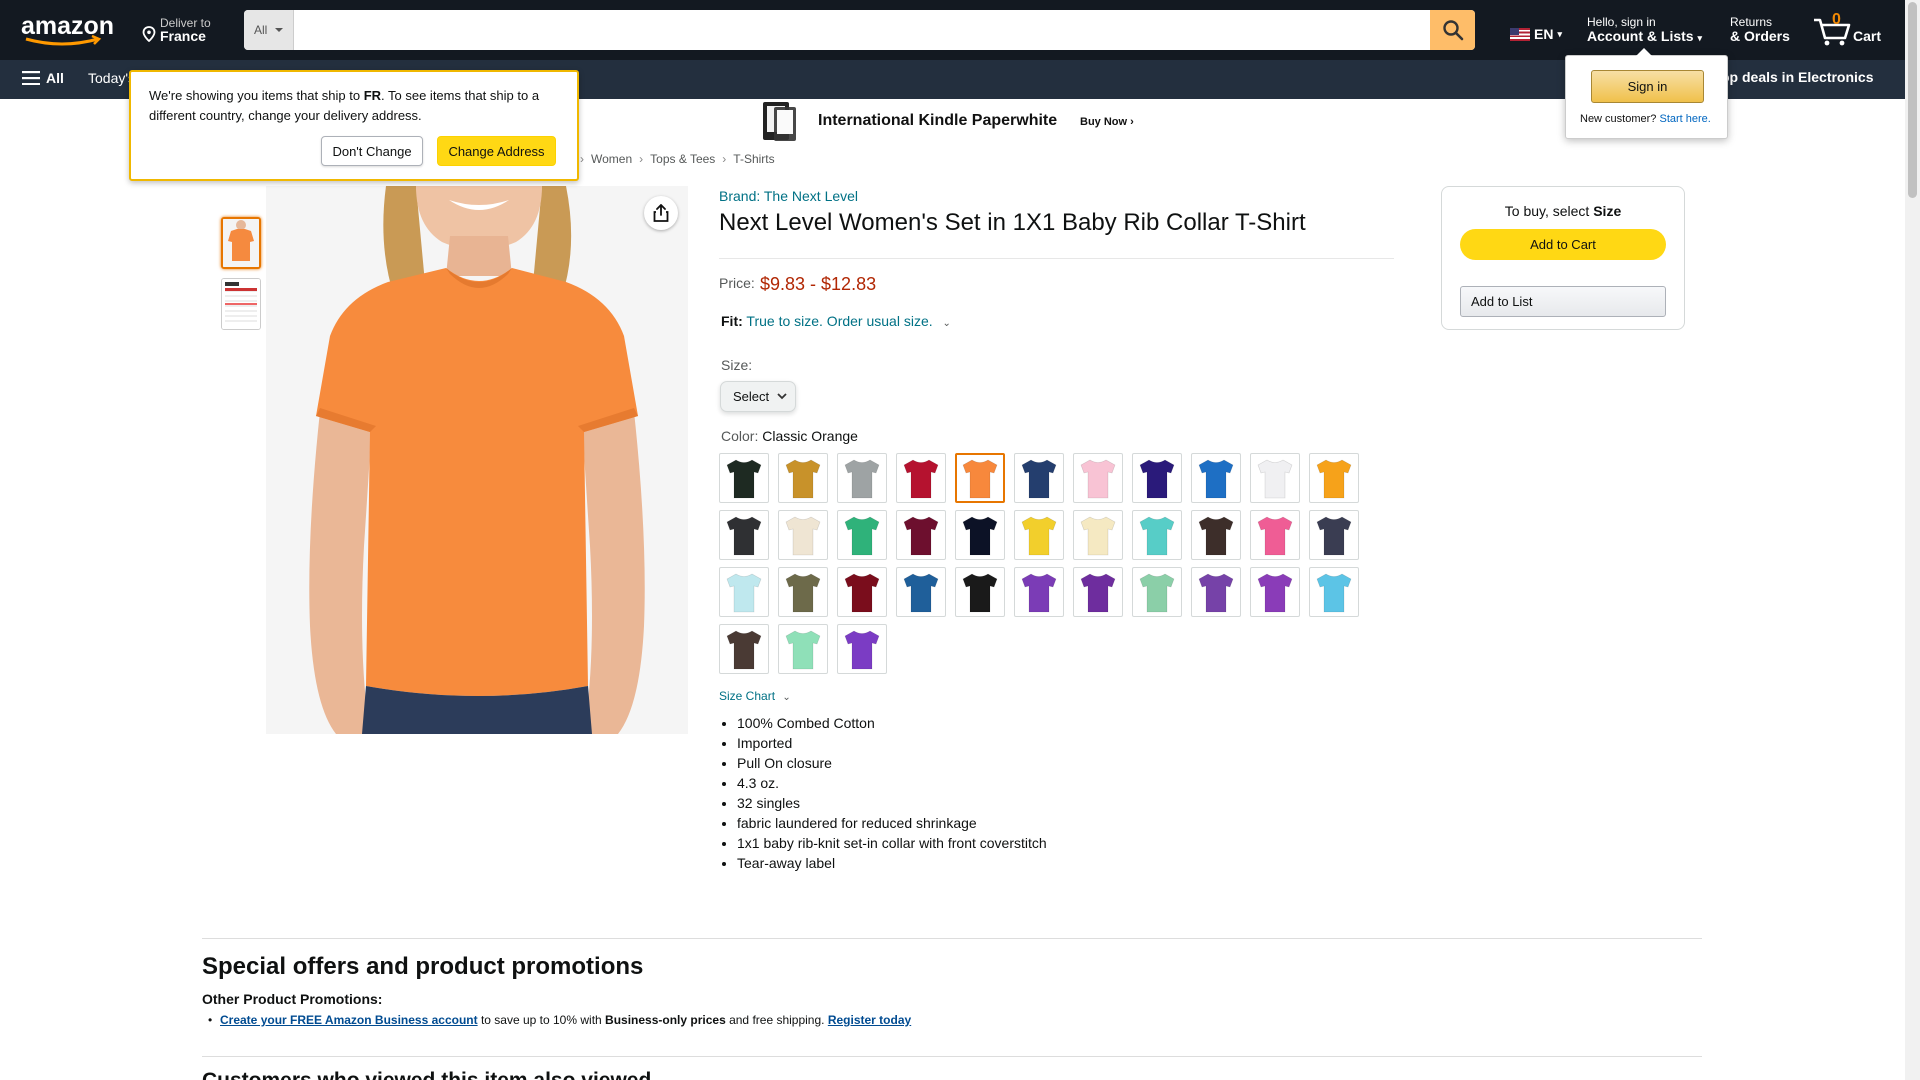 The width and height of the screenshot is (1920, 1080). Describe the element at coordinates (1760, 36) in the screenshot. I see `orders-link: & Orders` at that location.